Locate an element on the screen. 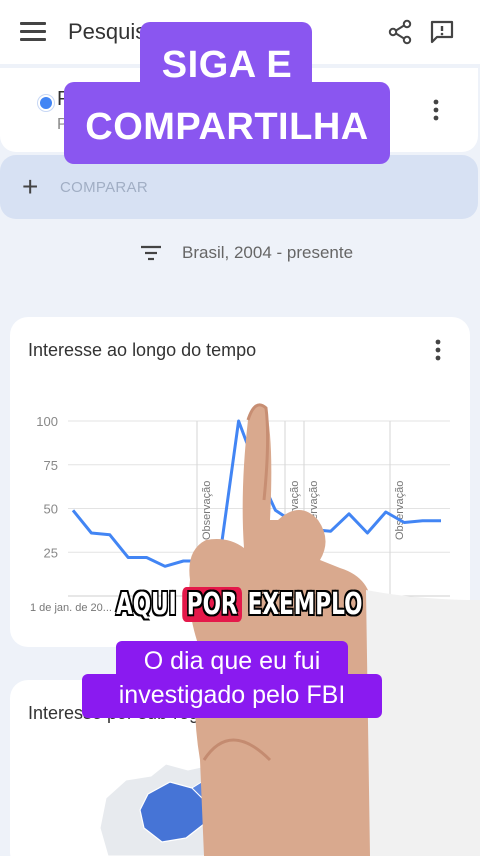  menu-icon is located at coordinates (33, 32).